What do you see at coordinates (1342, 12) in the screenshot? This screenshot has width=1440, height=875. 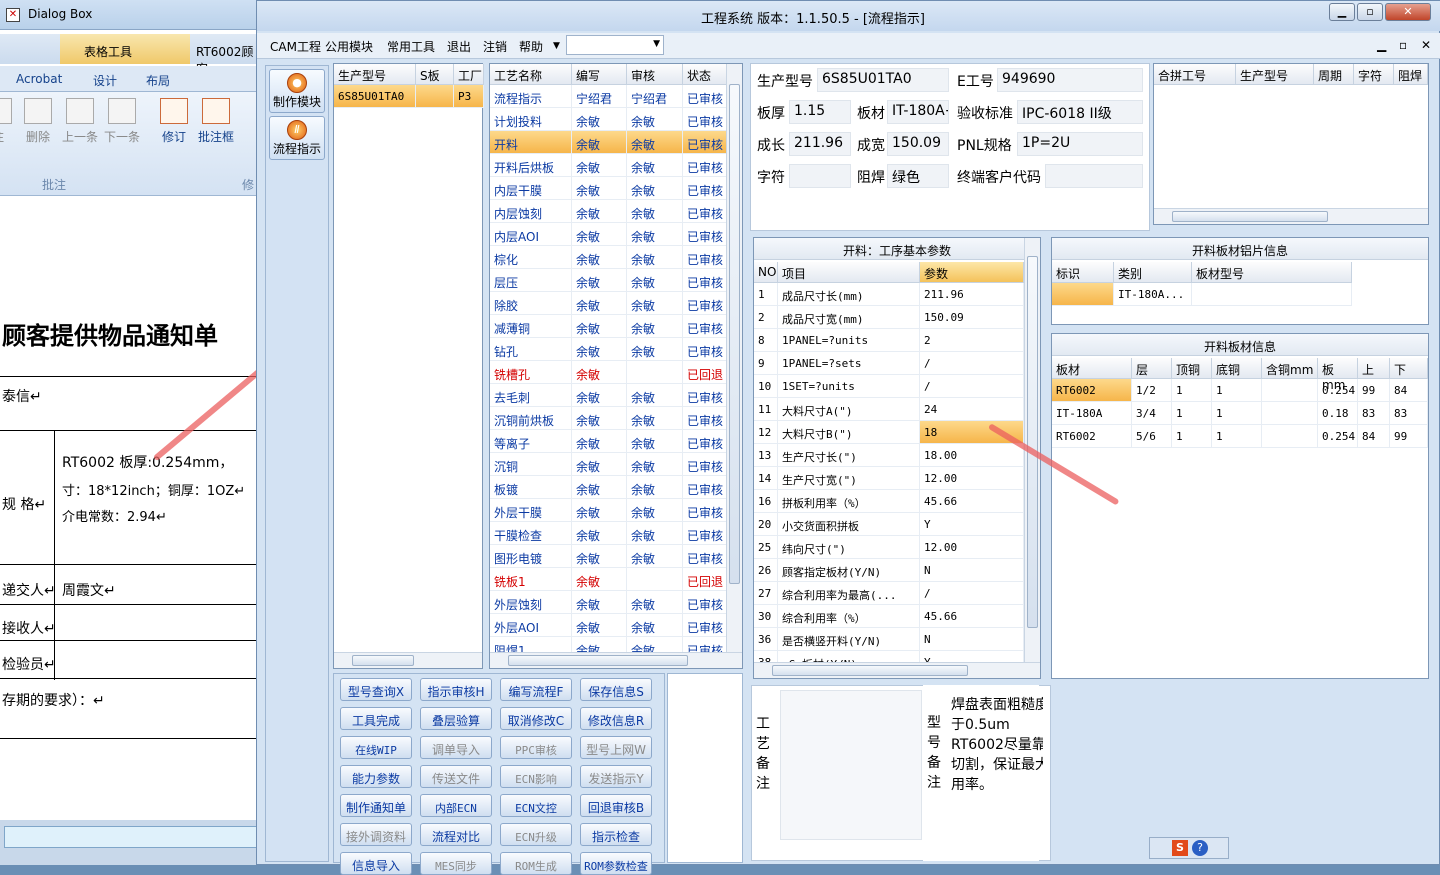 I see `minimize-button: ▁` at bounding box center [1342, 12].